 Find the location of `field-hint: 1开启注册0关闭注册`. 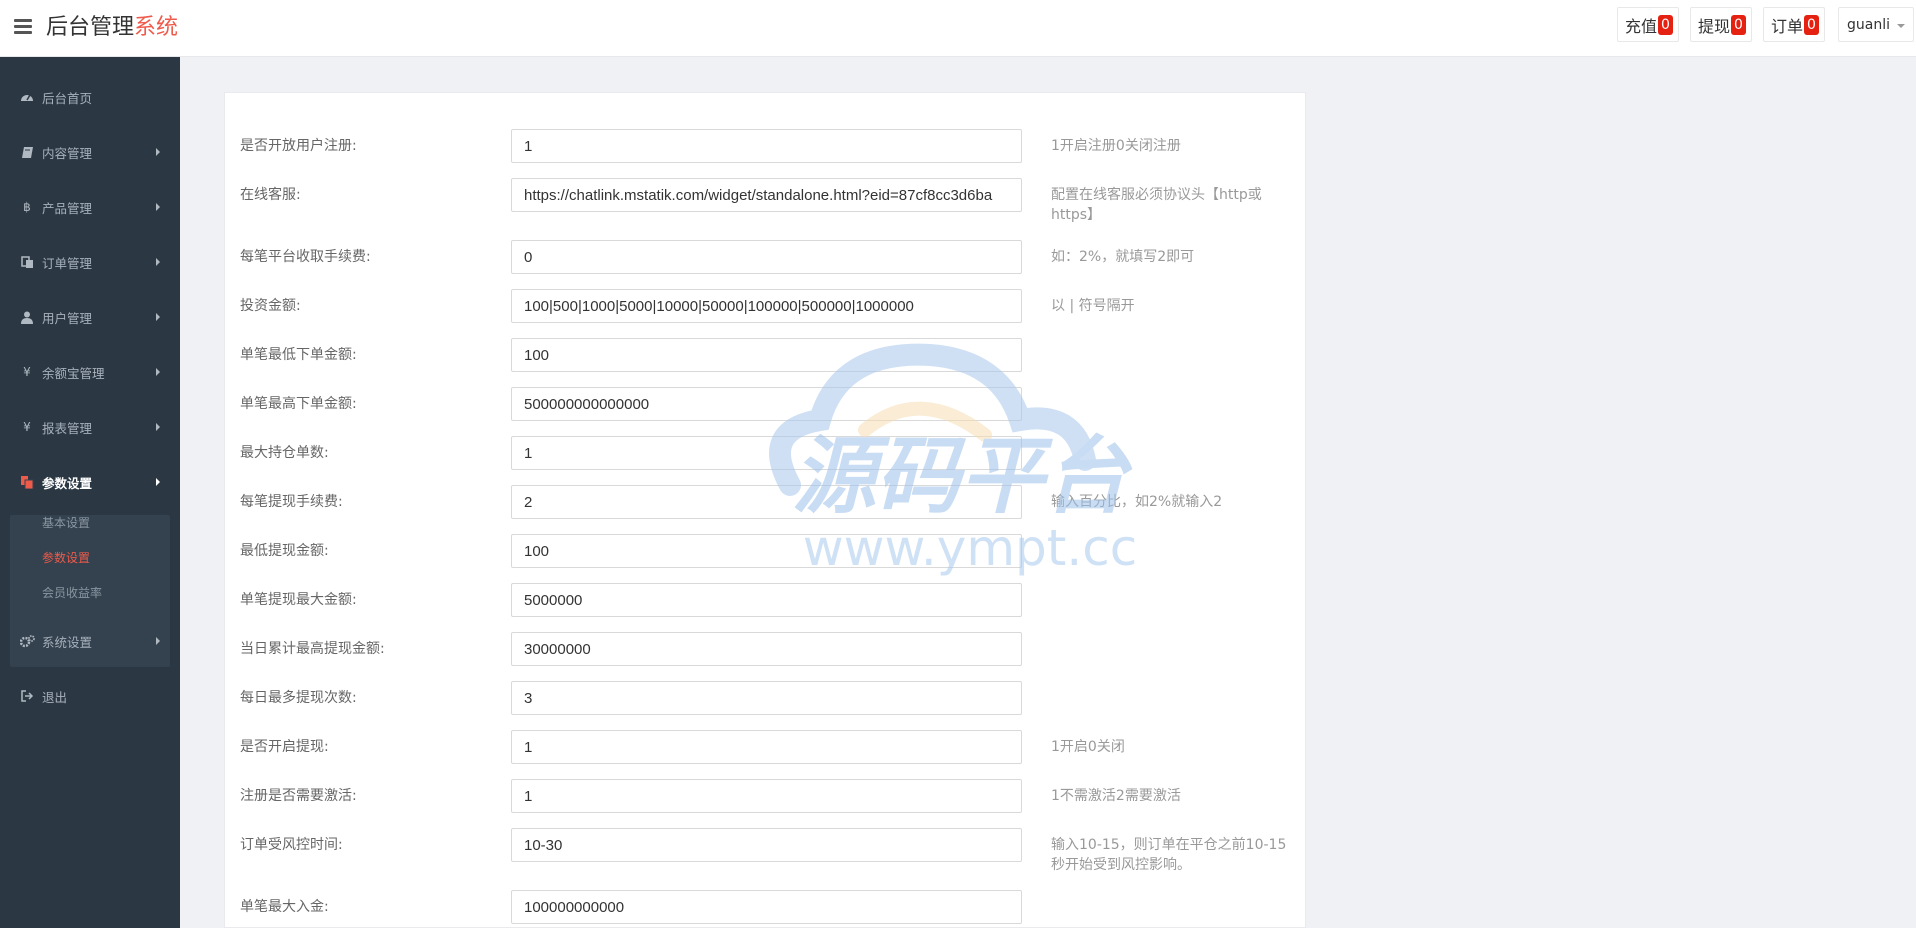

field-hint: 1开启注册0关闭注册 is located at coordinates (1116, 146).